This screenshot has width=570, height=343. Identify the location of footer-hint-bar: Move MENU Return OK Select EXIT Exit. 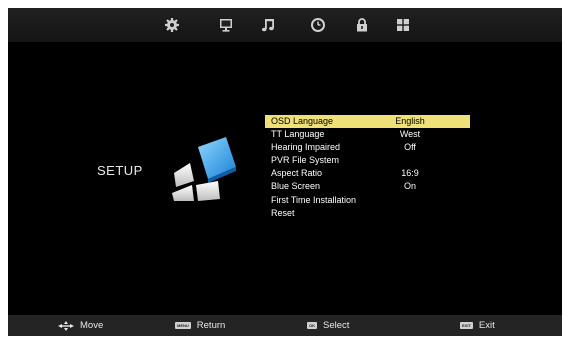
(285, 325).